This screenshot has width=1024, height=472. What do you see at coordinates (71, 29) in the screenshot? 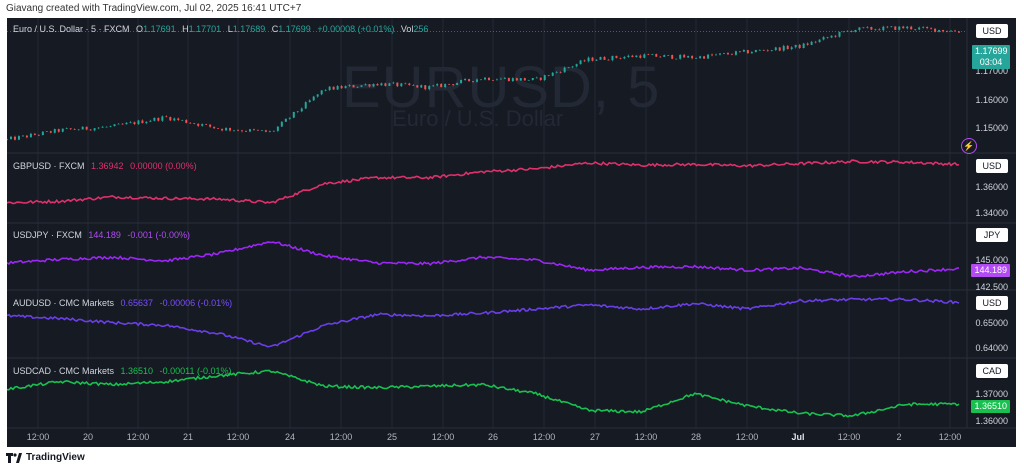
I see `eurusd-symbol: Euro / U.S. Dollar · 5 · FXCM` at bounding box center [71, 29].